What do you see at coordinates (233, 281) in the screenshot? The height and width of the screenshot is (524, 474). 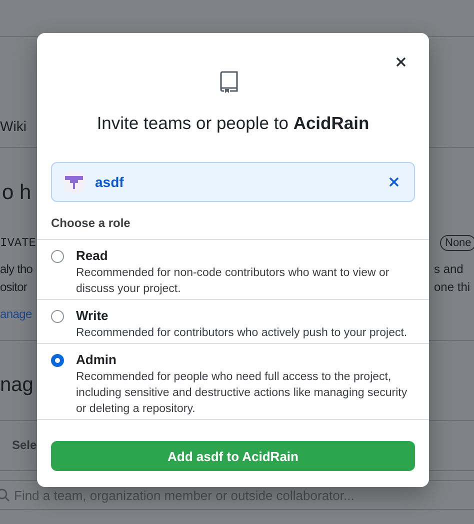 I see `role-description: Recommended for non-code contributors who want to view or discuss your project.` at bounding box center [233, 281].